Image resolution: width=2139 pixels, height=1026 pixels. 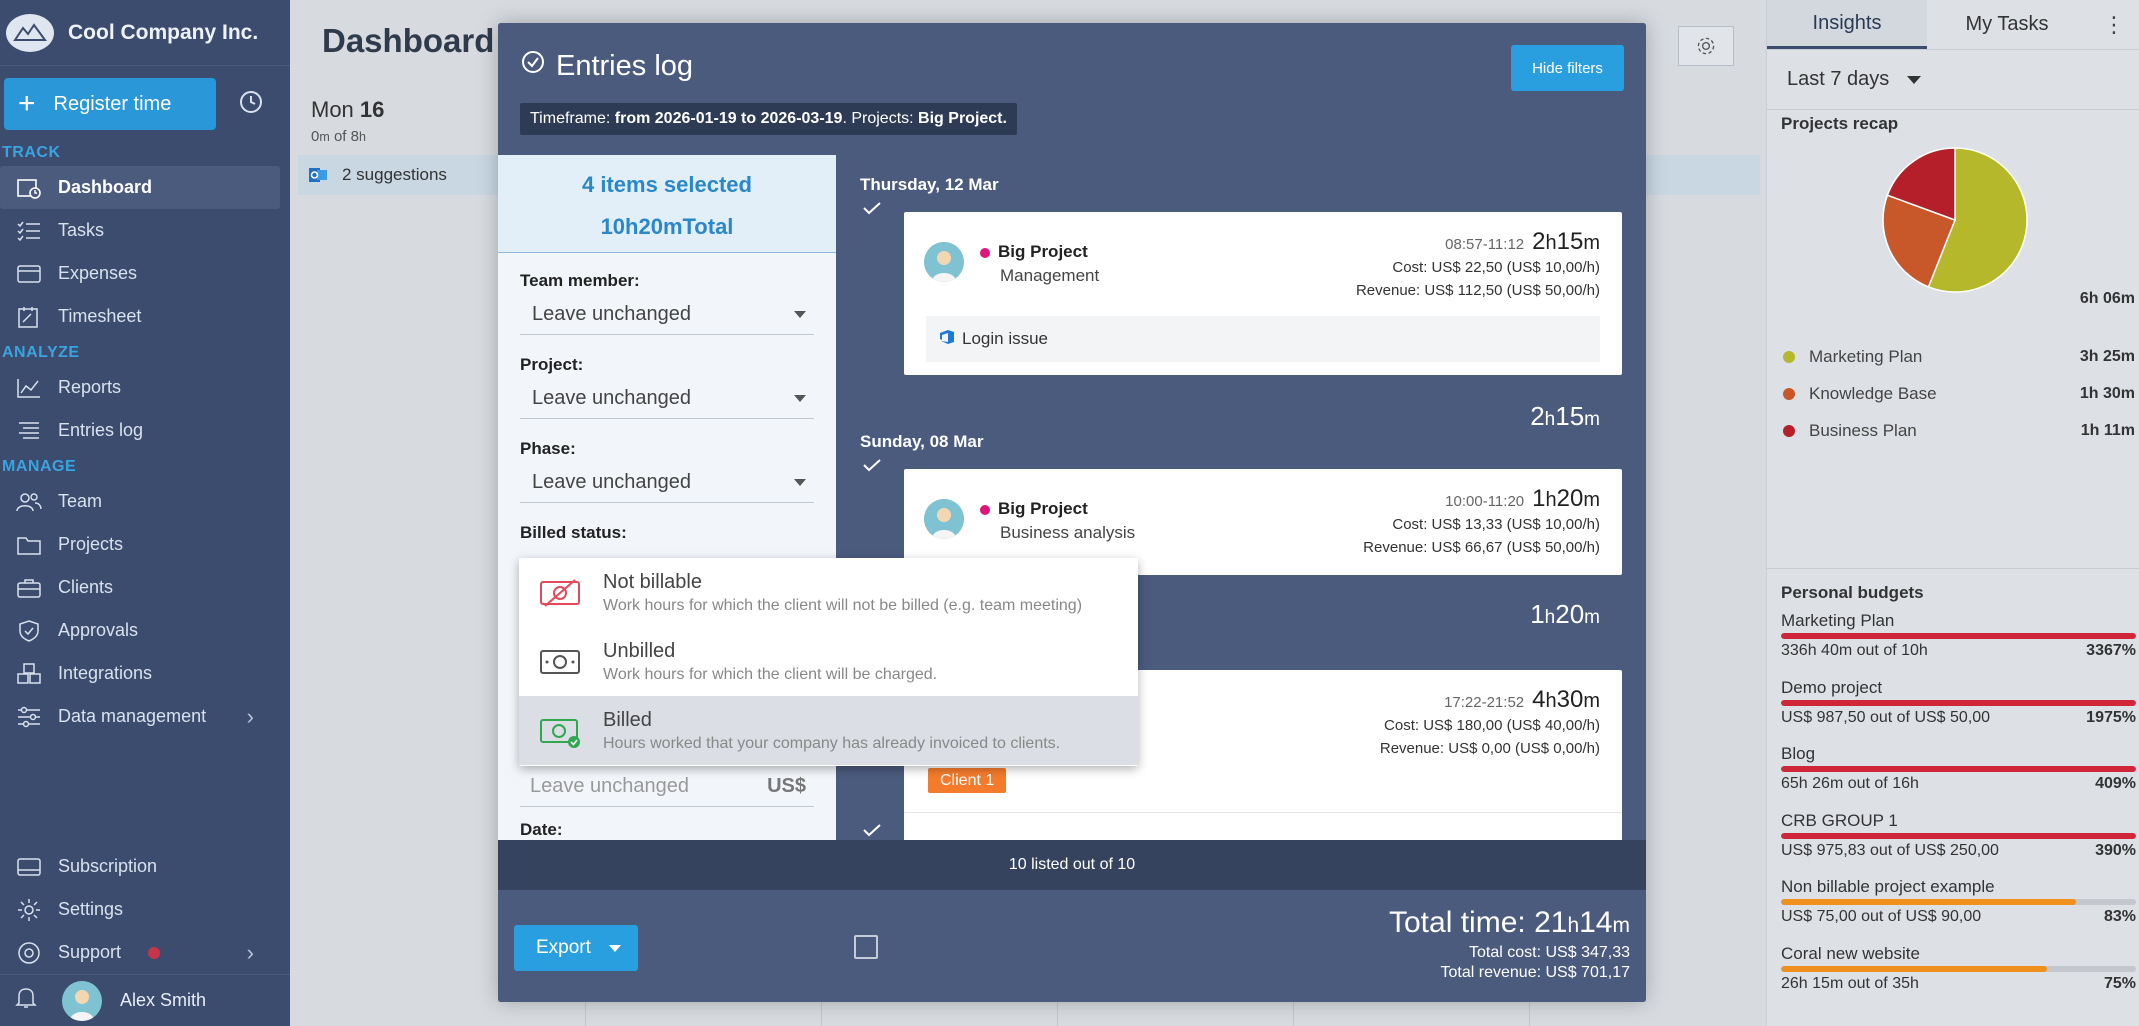 What do you see at coordinates (1043, 251) in the screenshot?
I see `project-name: Big Project` at bounding box center [1043, 251].